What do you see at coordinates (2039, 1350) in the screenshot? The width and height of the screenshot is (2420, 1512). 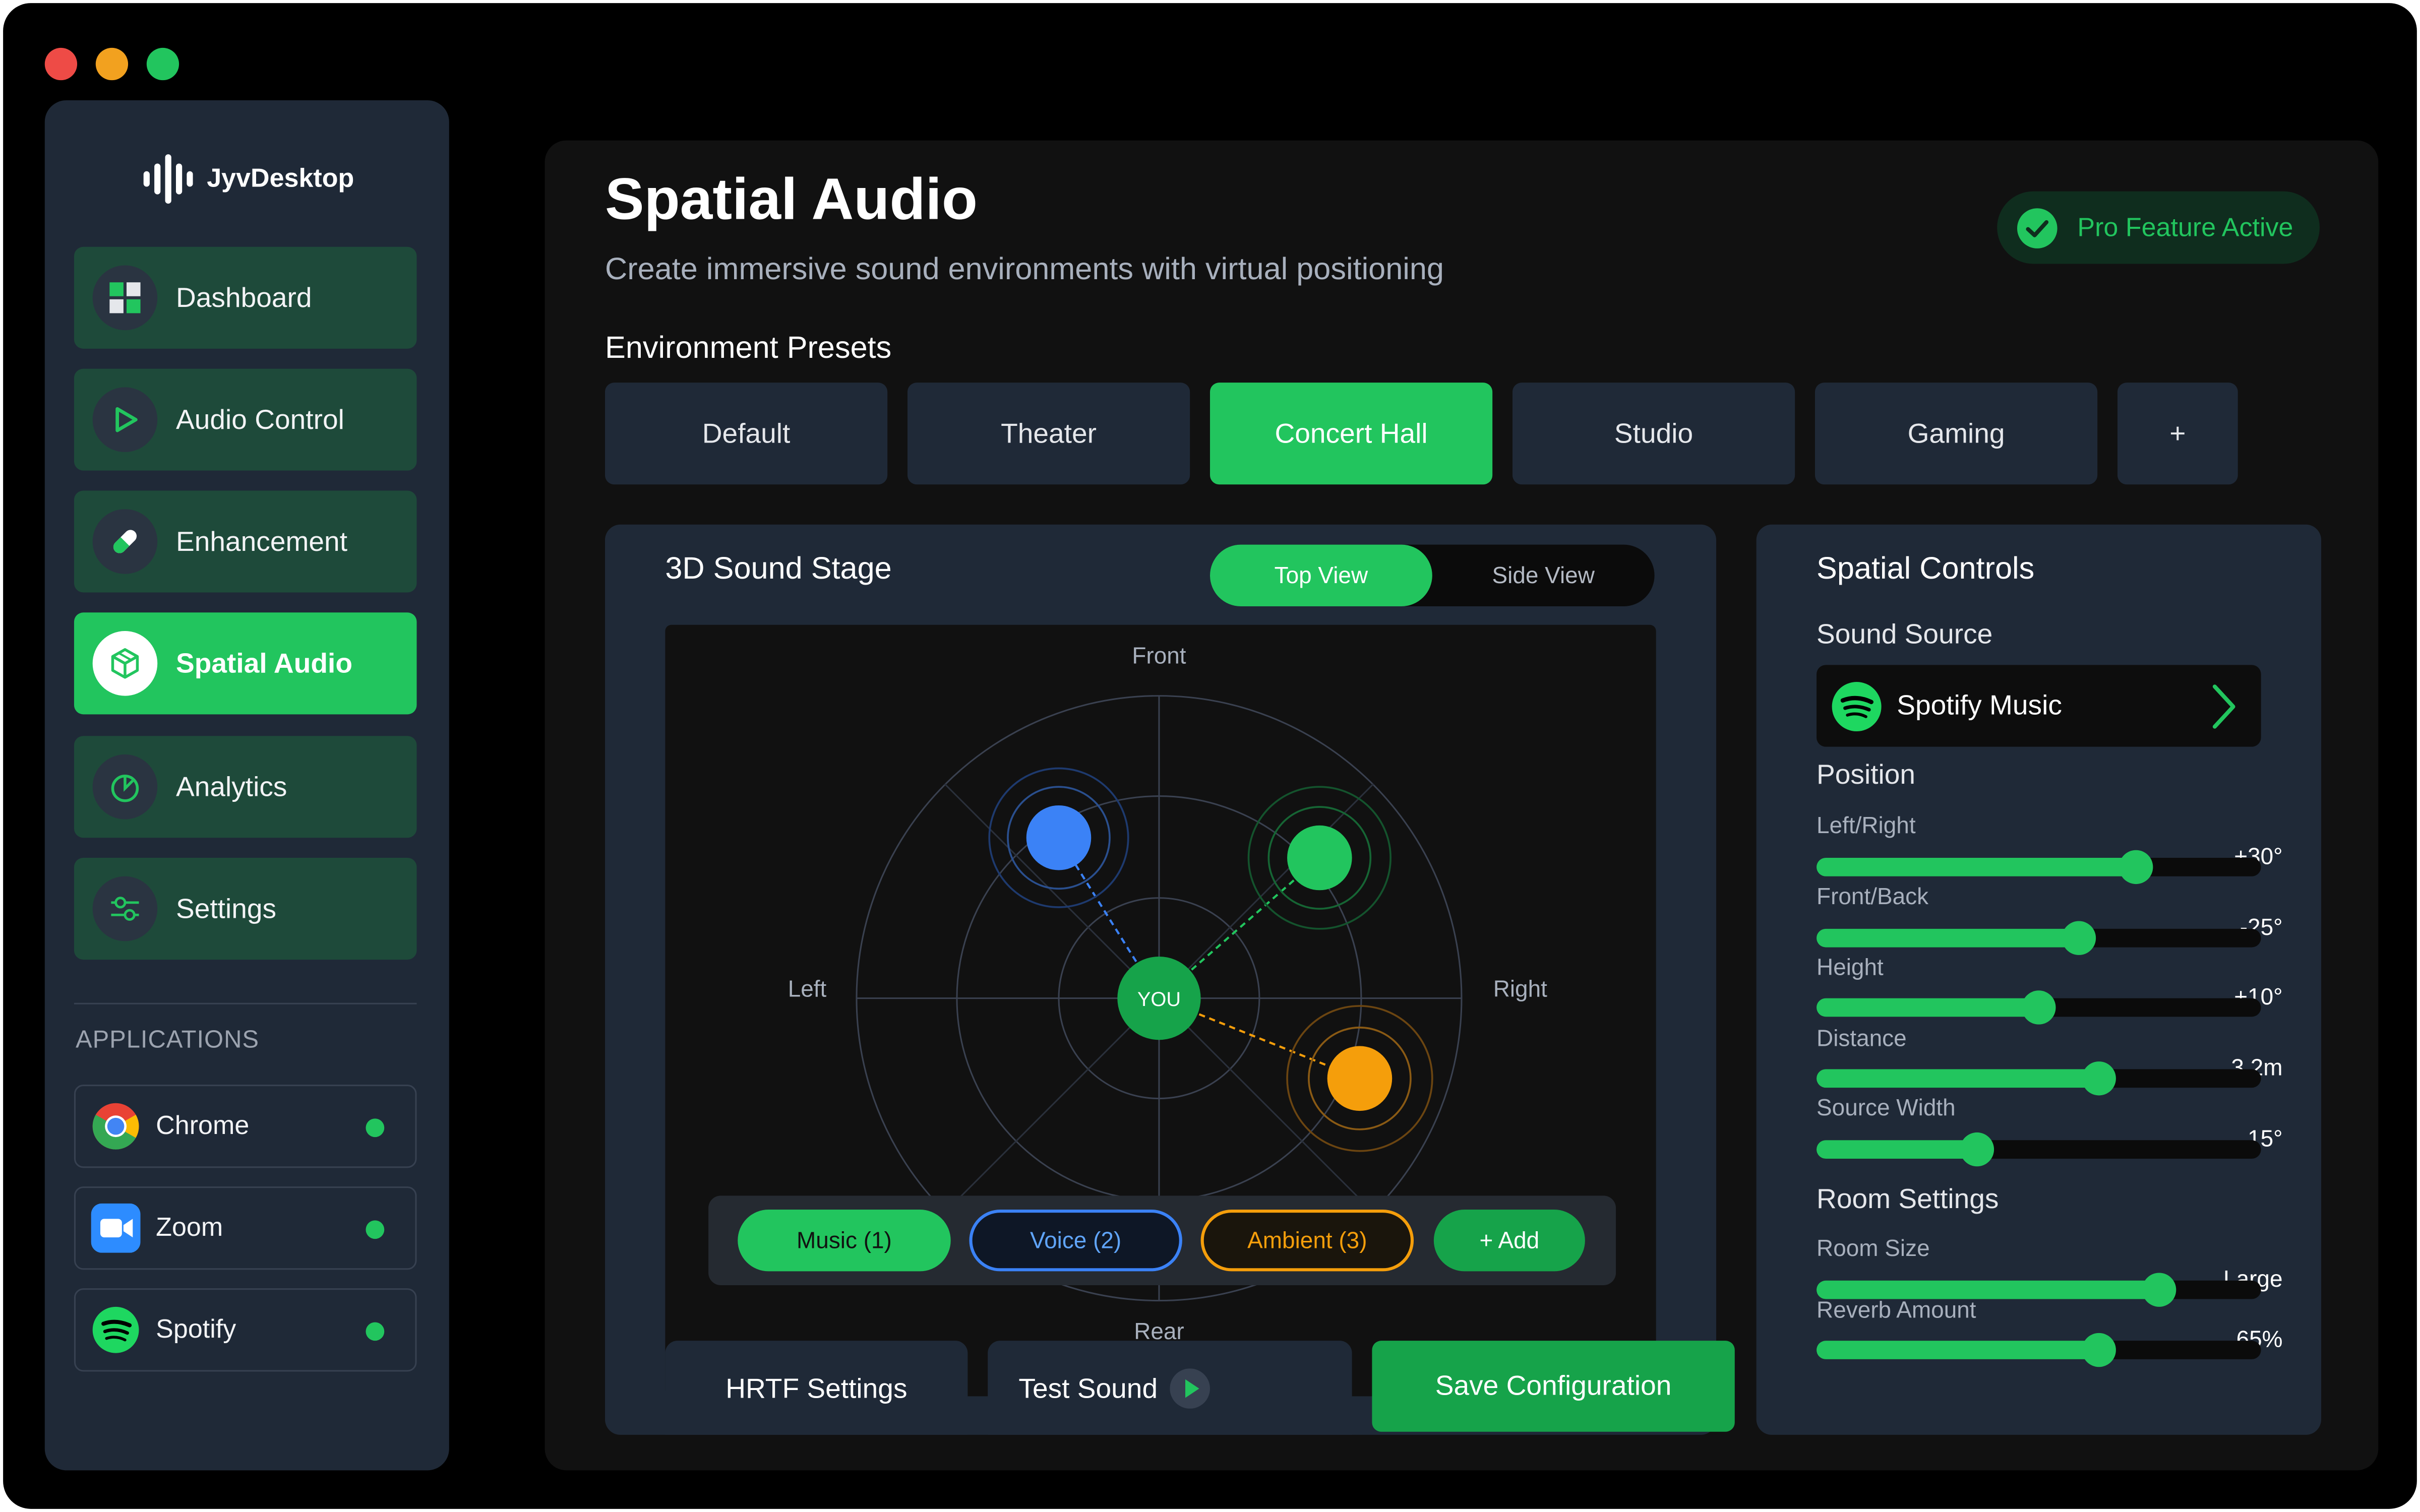 I see `reverb-amount-slider` at bounding box center [2039, 1350].